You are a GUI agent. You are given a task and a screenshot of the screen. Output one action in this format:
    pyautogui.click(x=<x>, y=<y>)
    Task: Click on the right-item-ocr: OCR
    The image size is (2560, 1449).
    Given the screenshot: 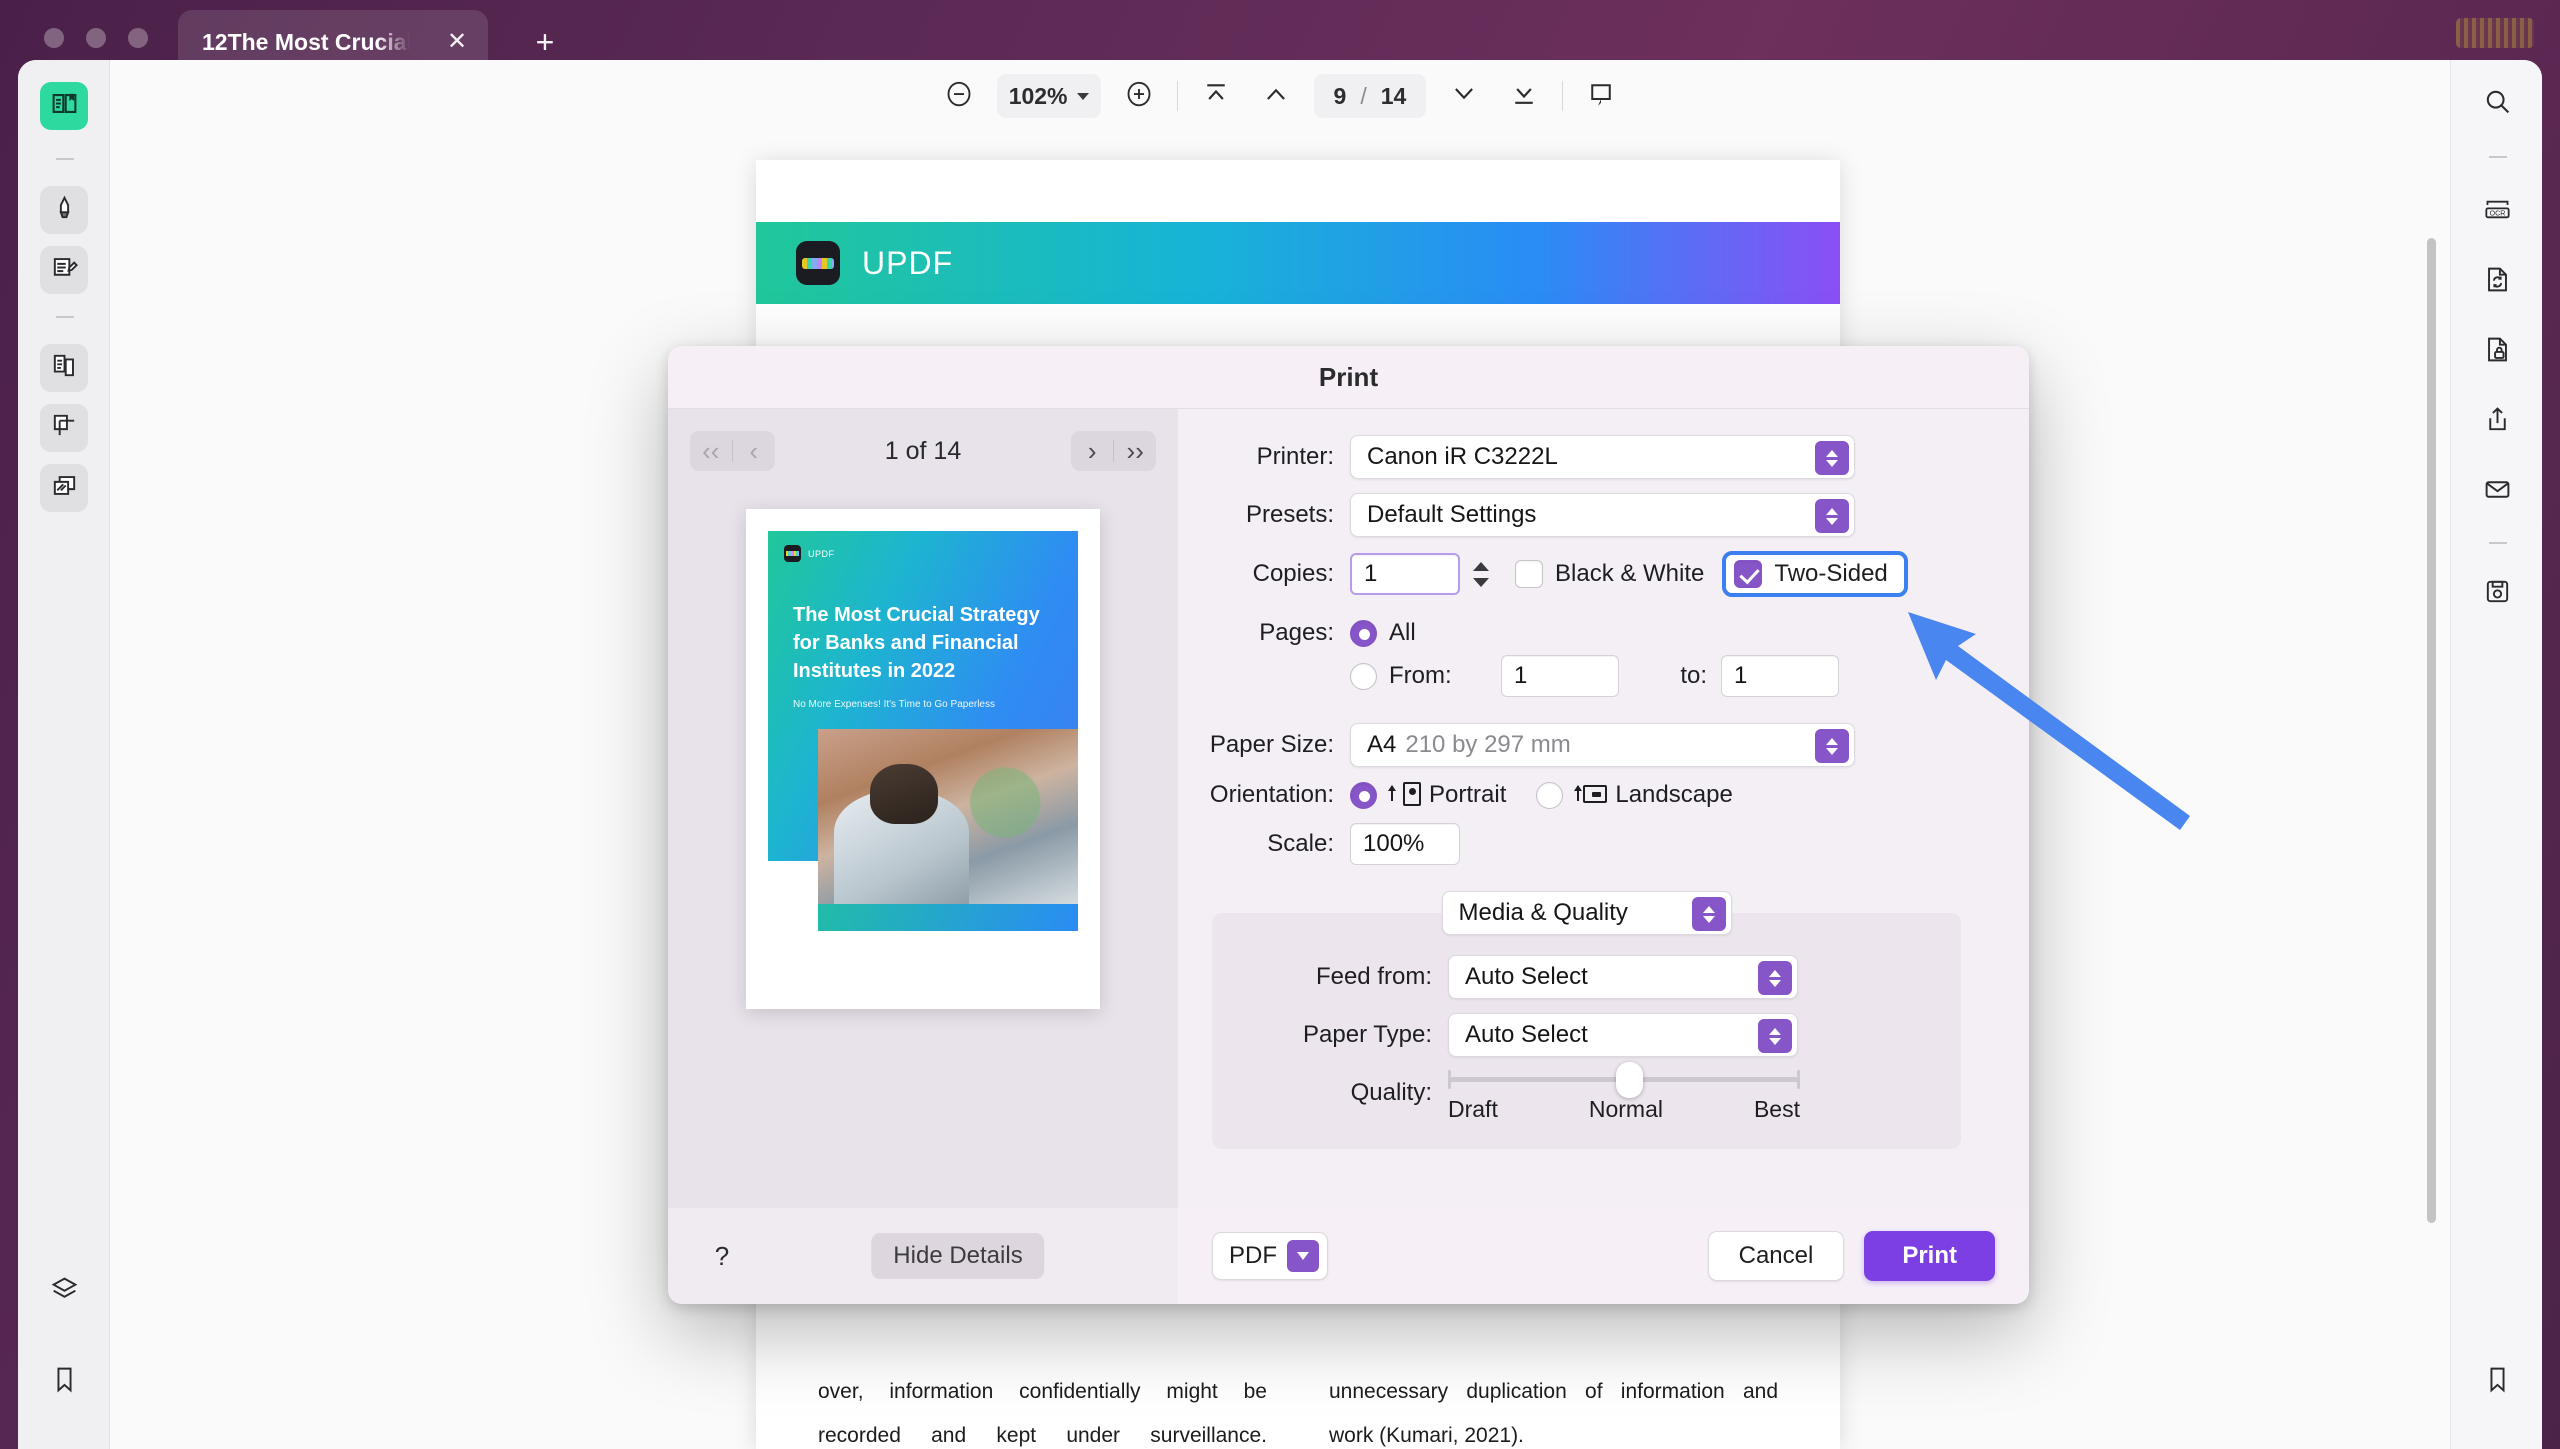 What is the action you would take?
    pyautogui.click(x=2497, y=212)
    